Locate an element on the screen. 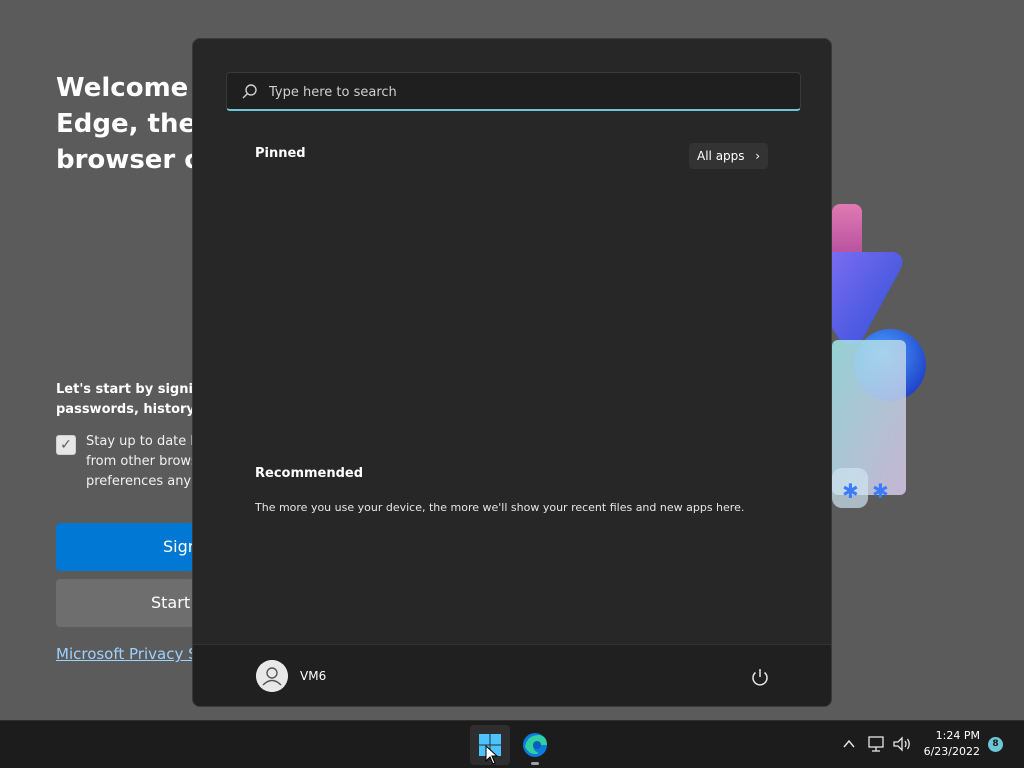 This screenshot has height=768, width=1024. pinned-heading: Pinned is located at coordinates (280, 153).